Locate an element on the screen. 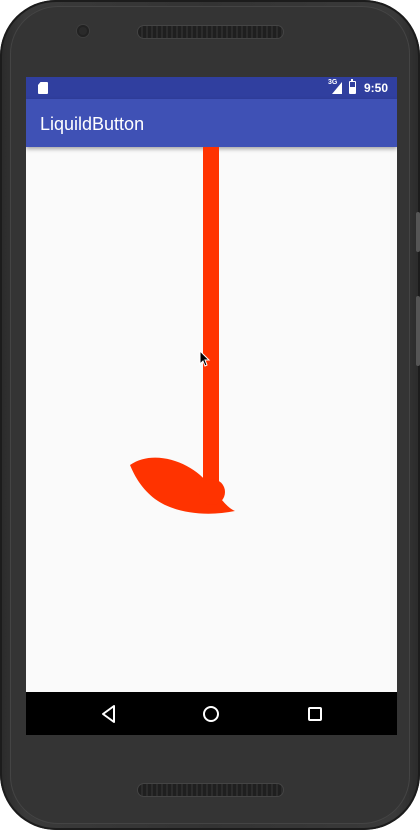 Image resolution: width=420 pixels, height=830 pixels. sd-card-icon is located at coordinates (43, 88).